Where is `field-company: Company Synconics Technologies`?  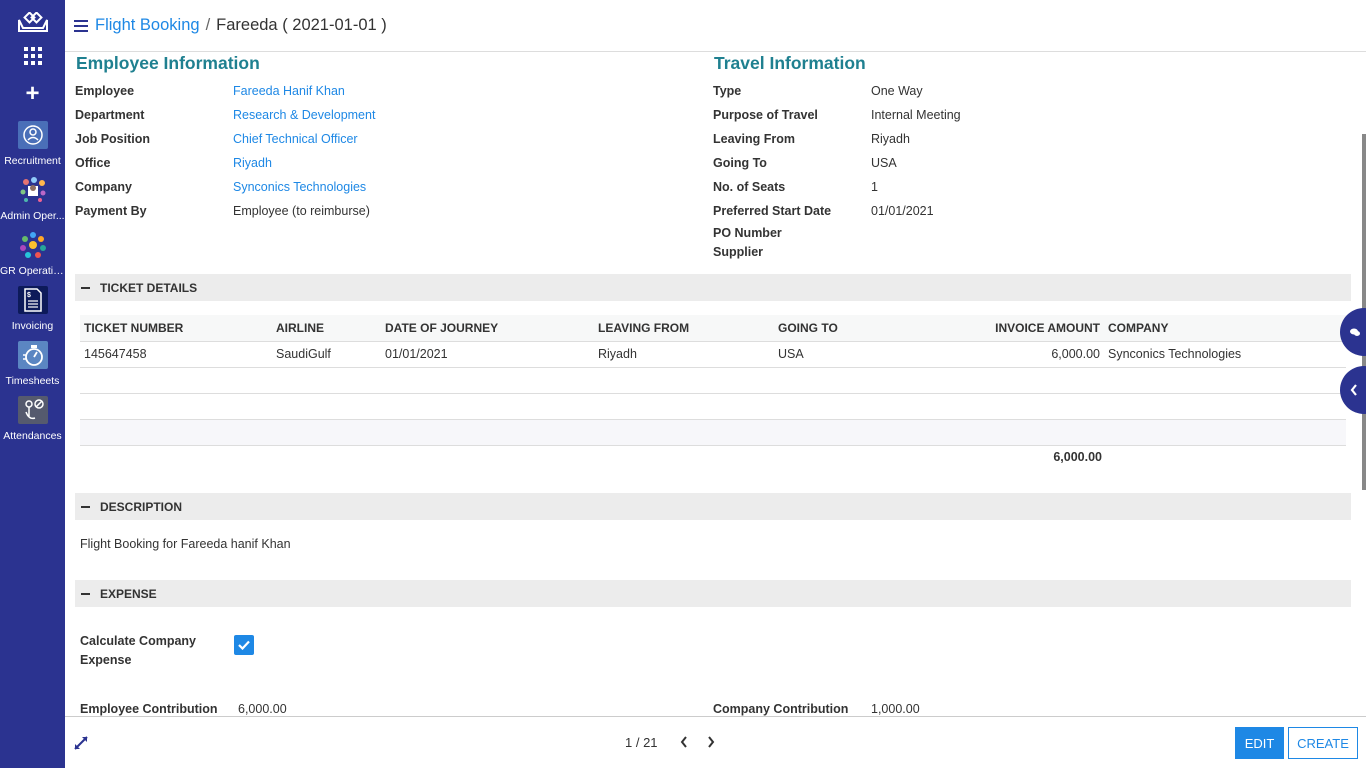 field-company: Company Synconics Technologies is located at coordinates (220, 187).